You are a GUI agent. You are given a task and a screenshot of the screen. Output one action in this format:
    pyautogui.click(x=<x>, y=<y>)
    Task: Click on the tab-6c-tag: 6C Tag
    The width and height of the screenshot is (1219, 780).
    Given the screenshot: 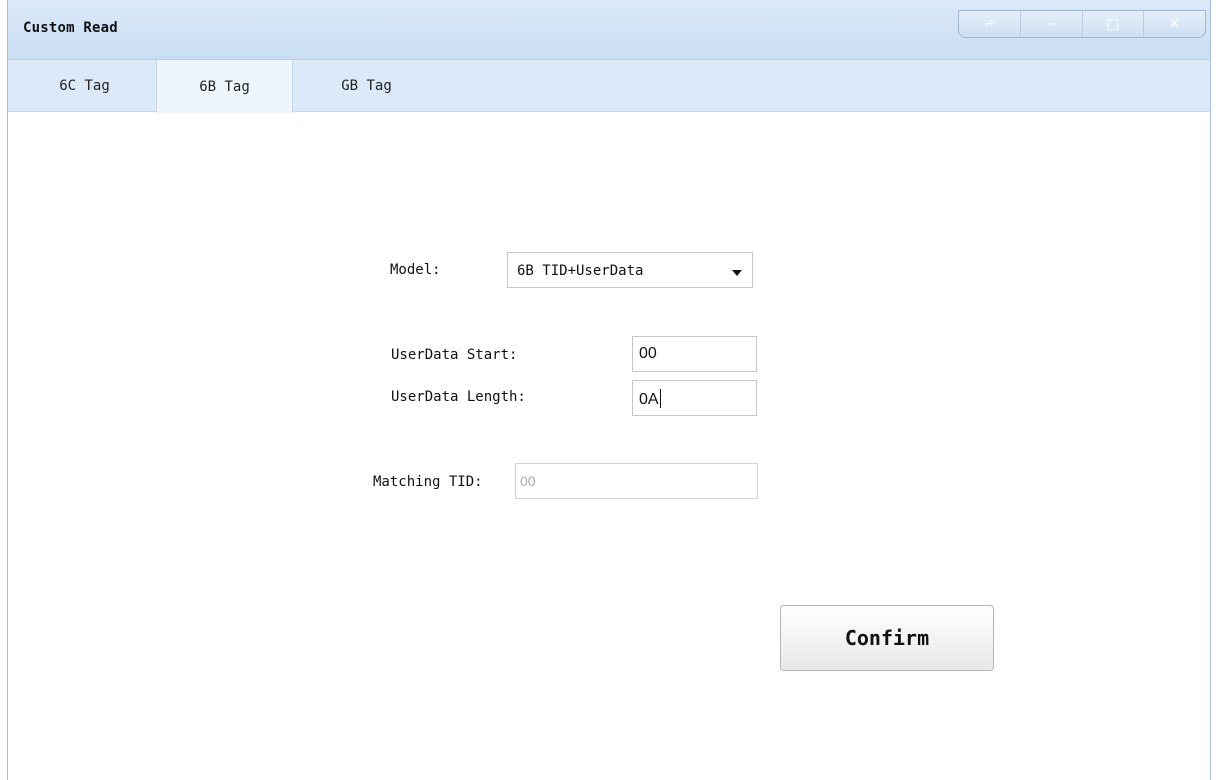 What is the action you would take?
    pyautogui.click(x=84, y=86)
    